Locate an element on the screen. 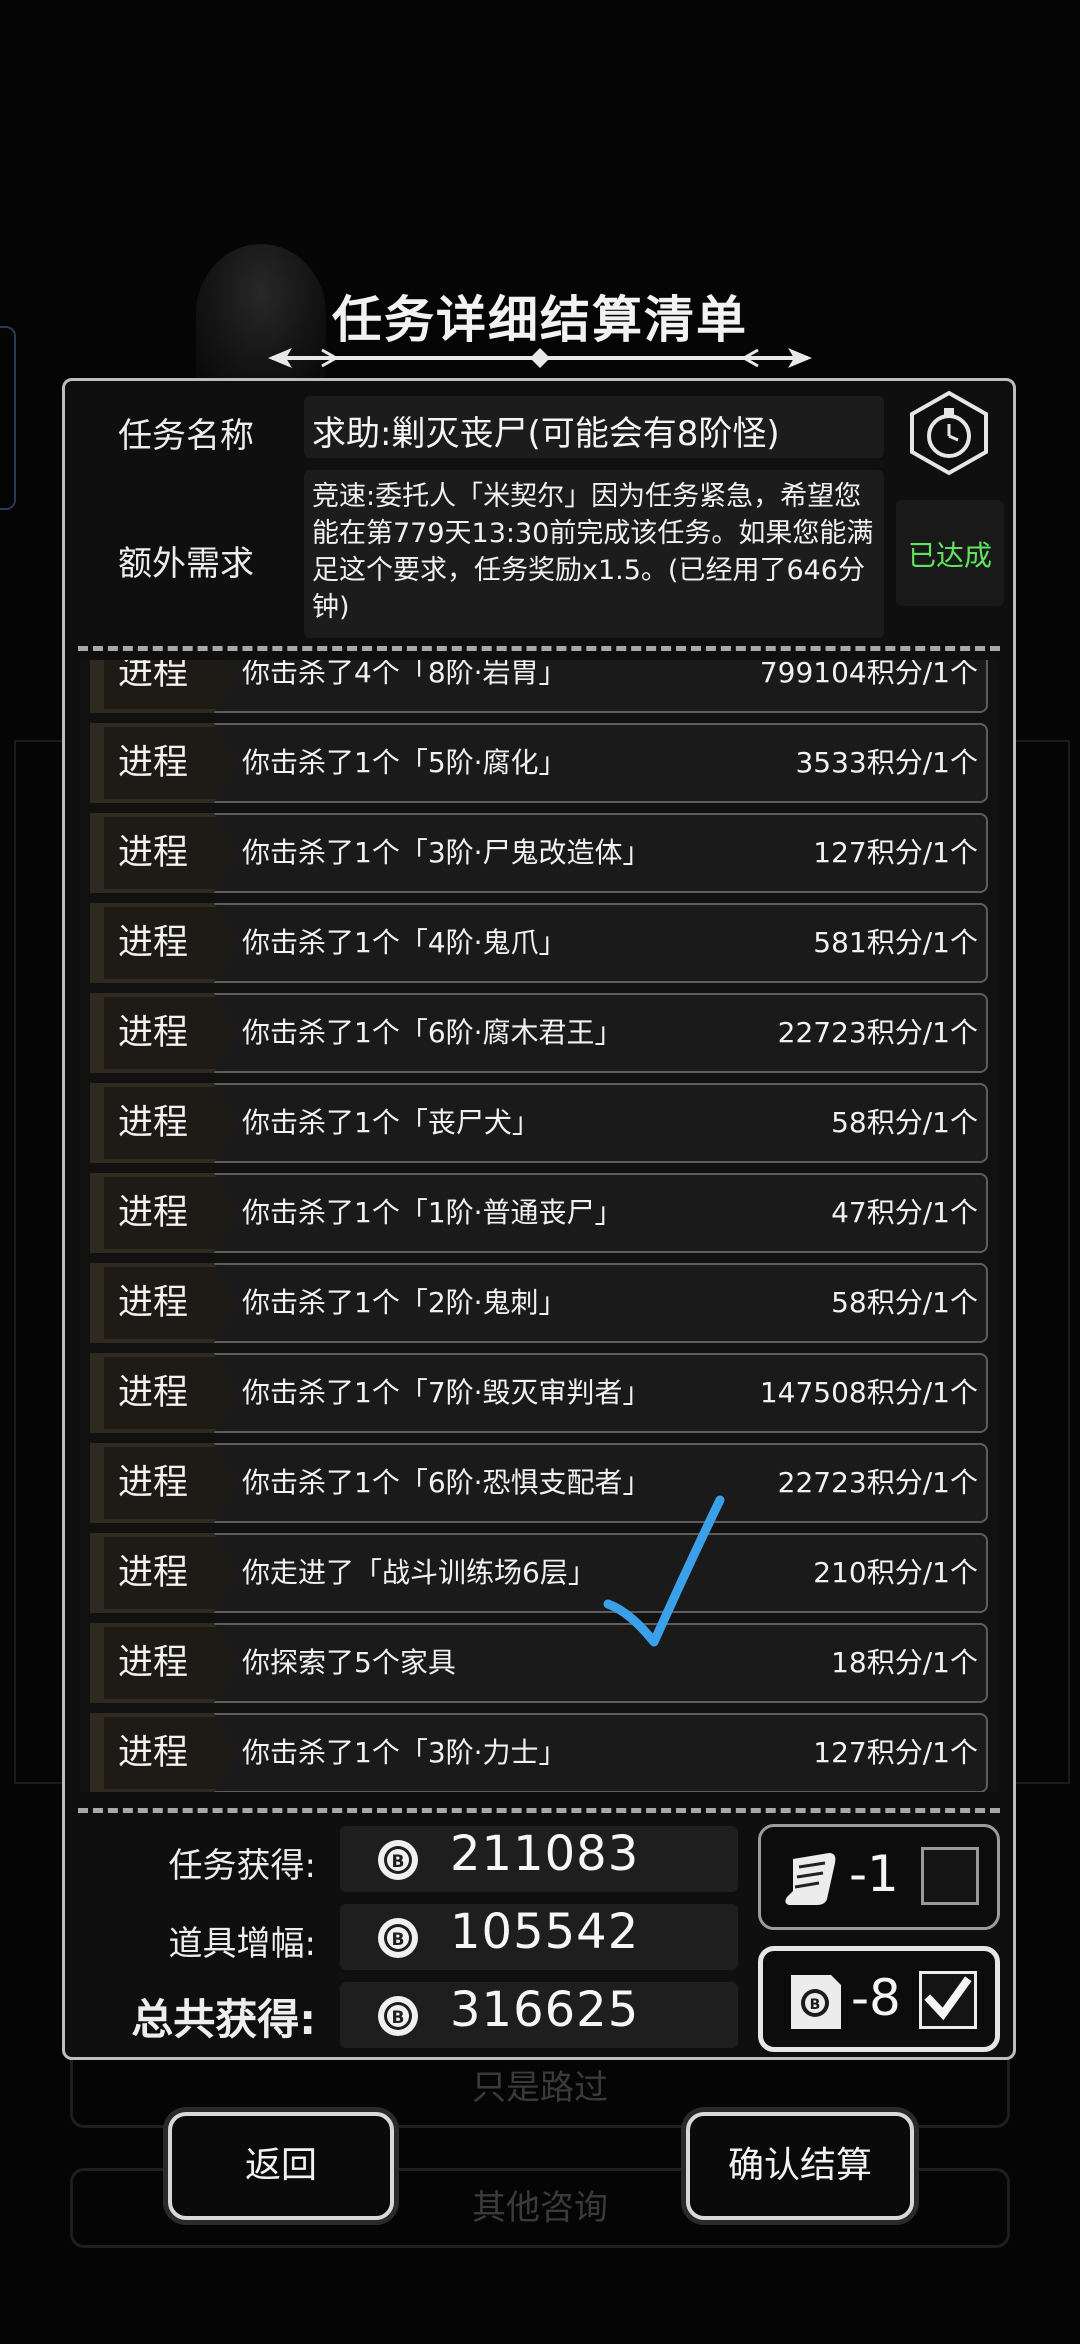 Image resolution: width=1080 pixels, height=2344 pixels. progress-points: 18积分/1个 is located at coordinates (904, 1662).